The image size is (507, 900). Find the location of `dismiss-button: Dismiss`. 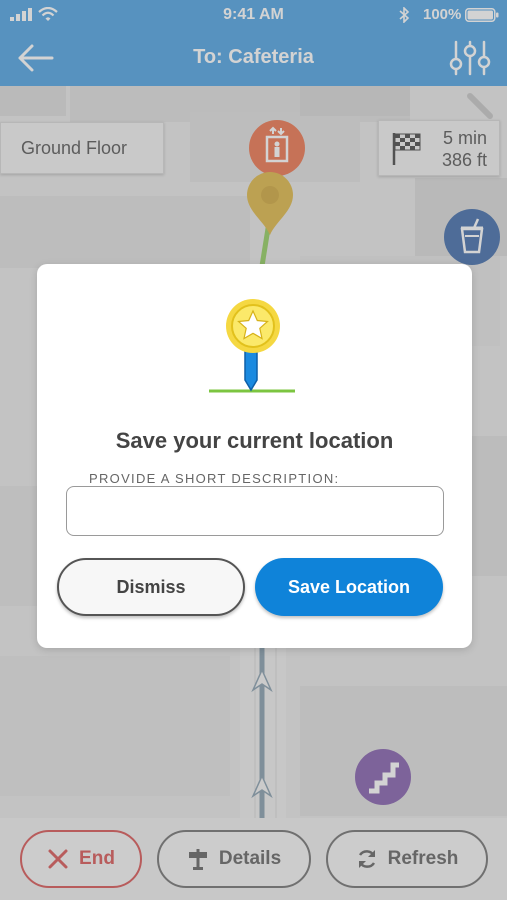

dismiss-button: Dismiss is located at coordinates (151, 587).